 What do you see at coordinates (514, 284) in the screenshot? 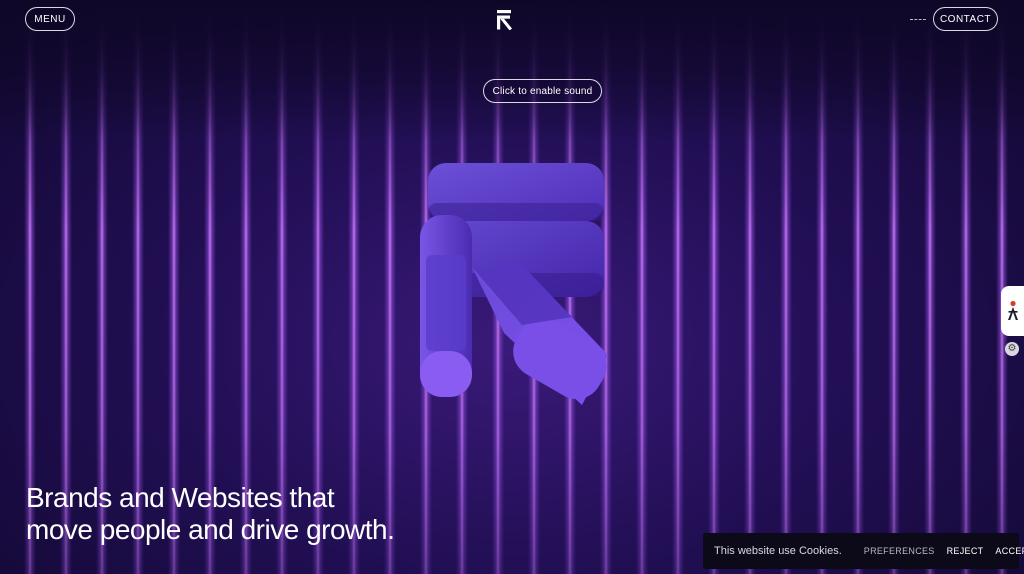
I see `brand-3d-logo` at bounding box center [514, 284].